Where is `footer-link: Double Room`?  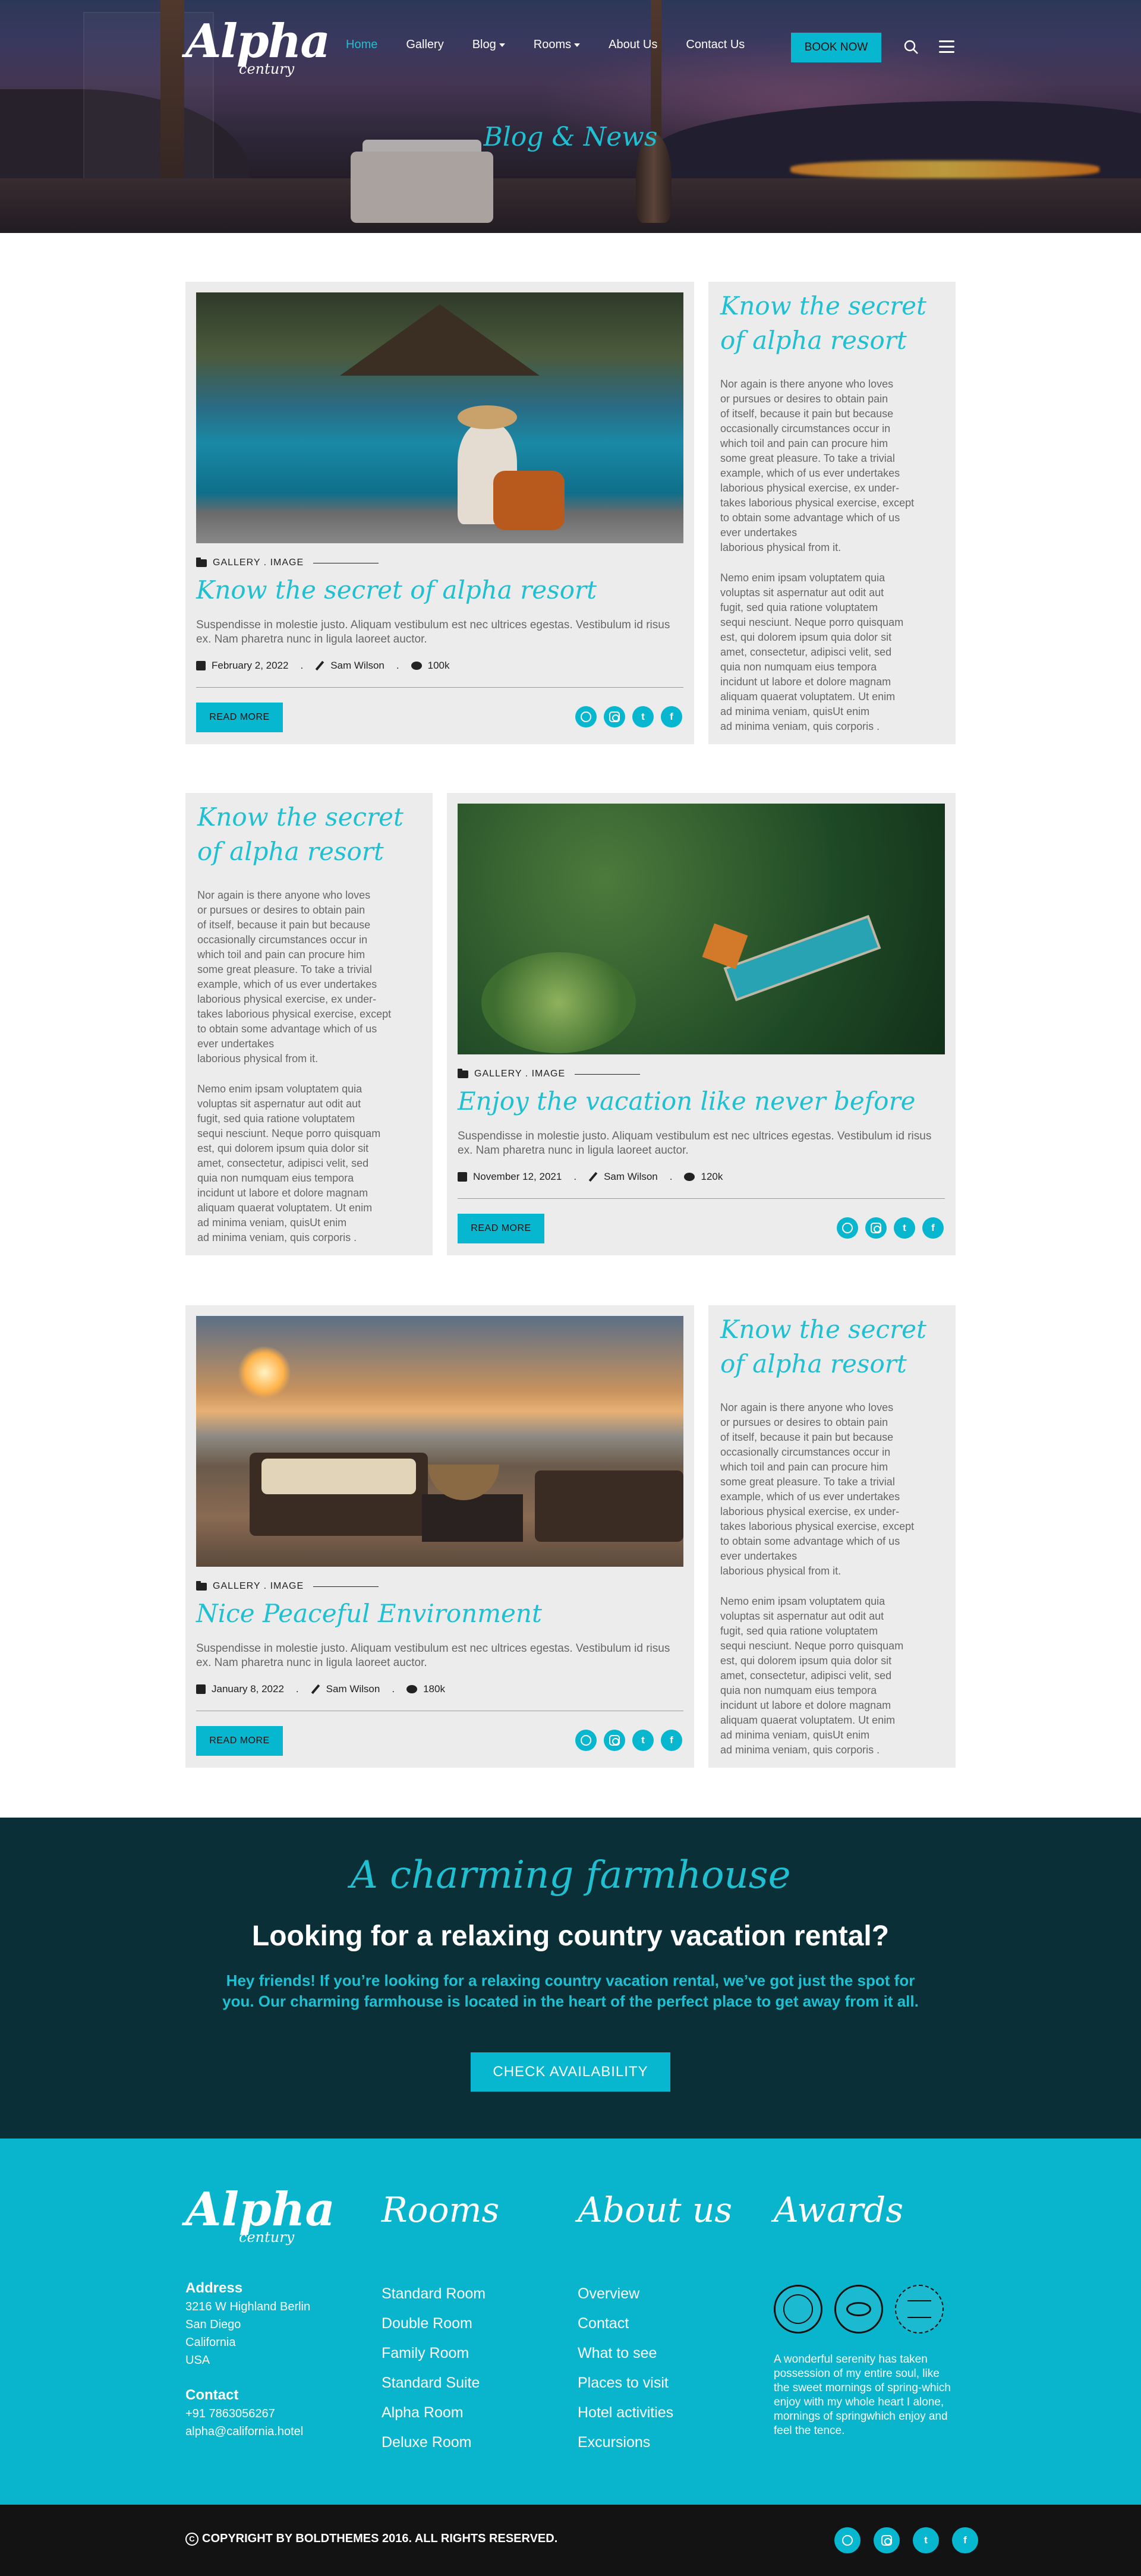
footer-link: Double Room is located at coordinates (434, 2323).